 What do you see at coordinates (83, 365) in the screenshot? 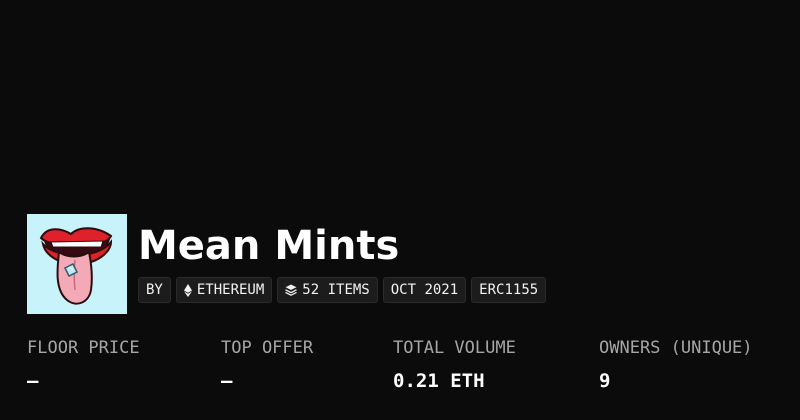
I see `stat-floor-price: FLOOR PRICE —` at bounding box center [83, 365].